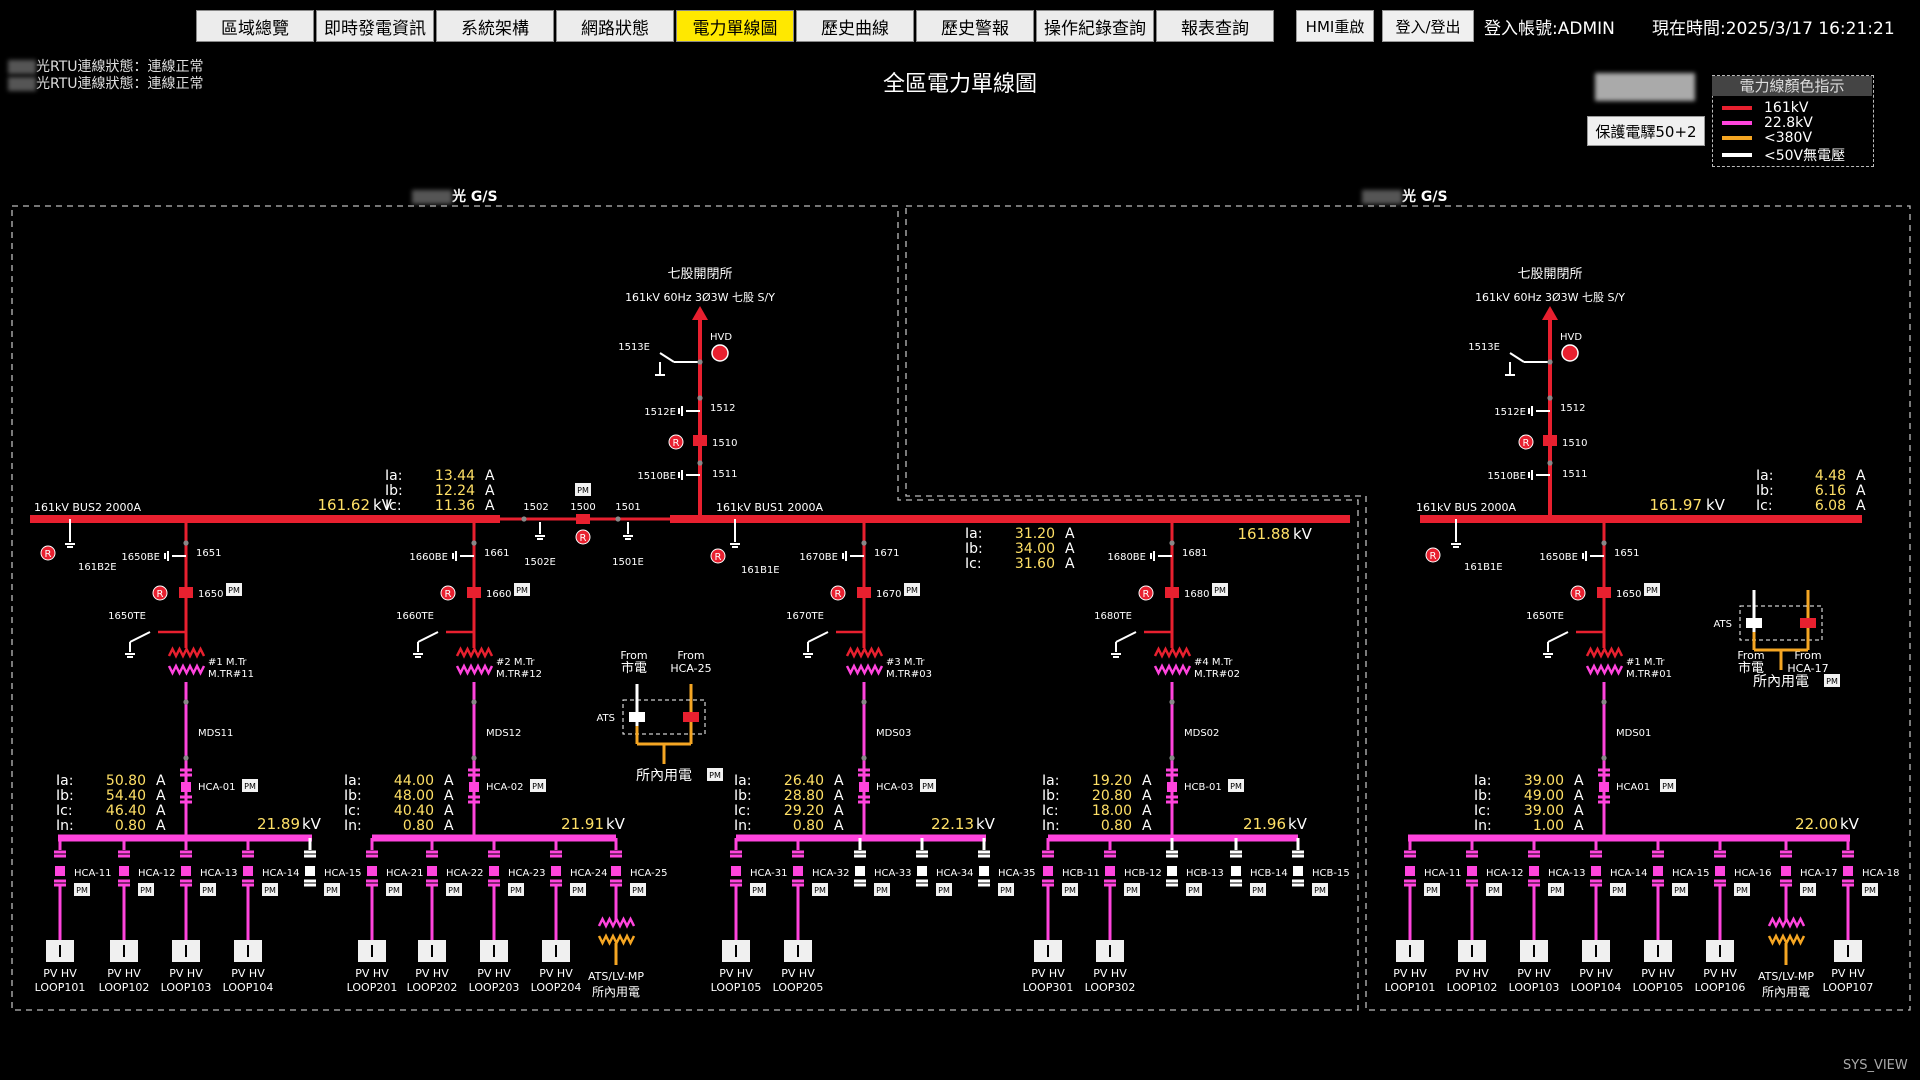 Image resolution: width=1920 pixels, height=1080 pixels. Describe the element at coordinates (353, 826) in the screenshot. I see `feeder2-current-label: In:` at that location.